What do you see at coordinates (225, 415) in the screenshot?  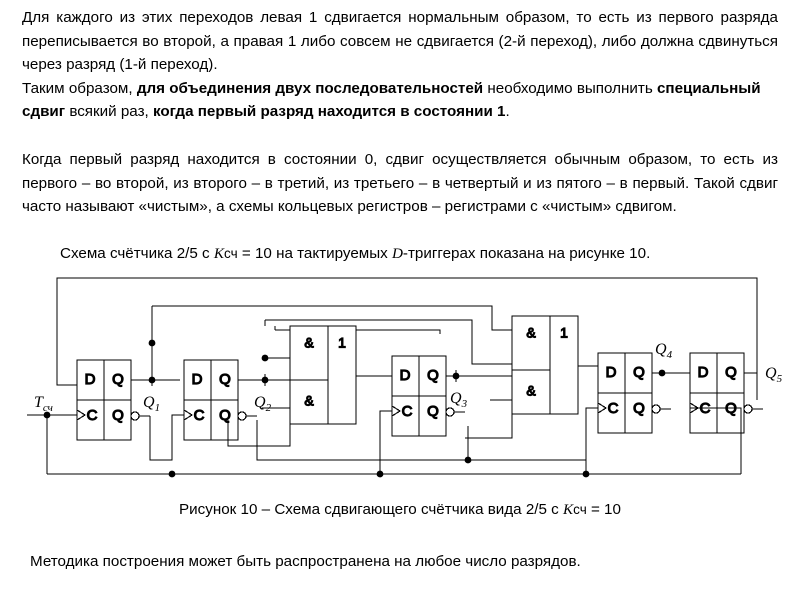 I see `ff2-qn-label: Q` at bounding box center [225, 415].